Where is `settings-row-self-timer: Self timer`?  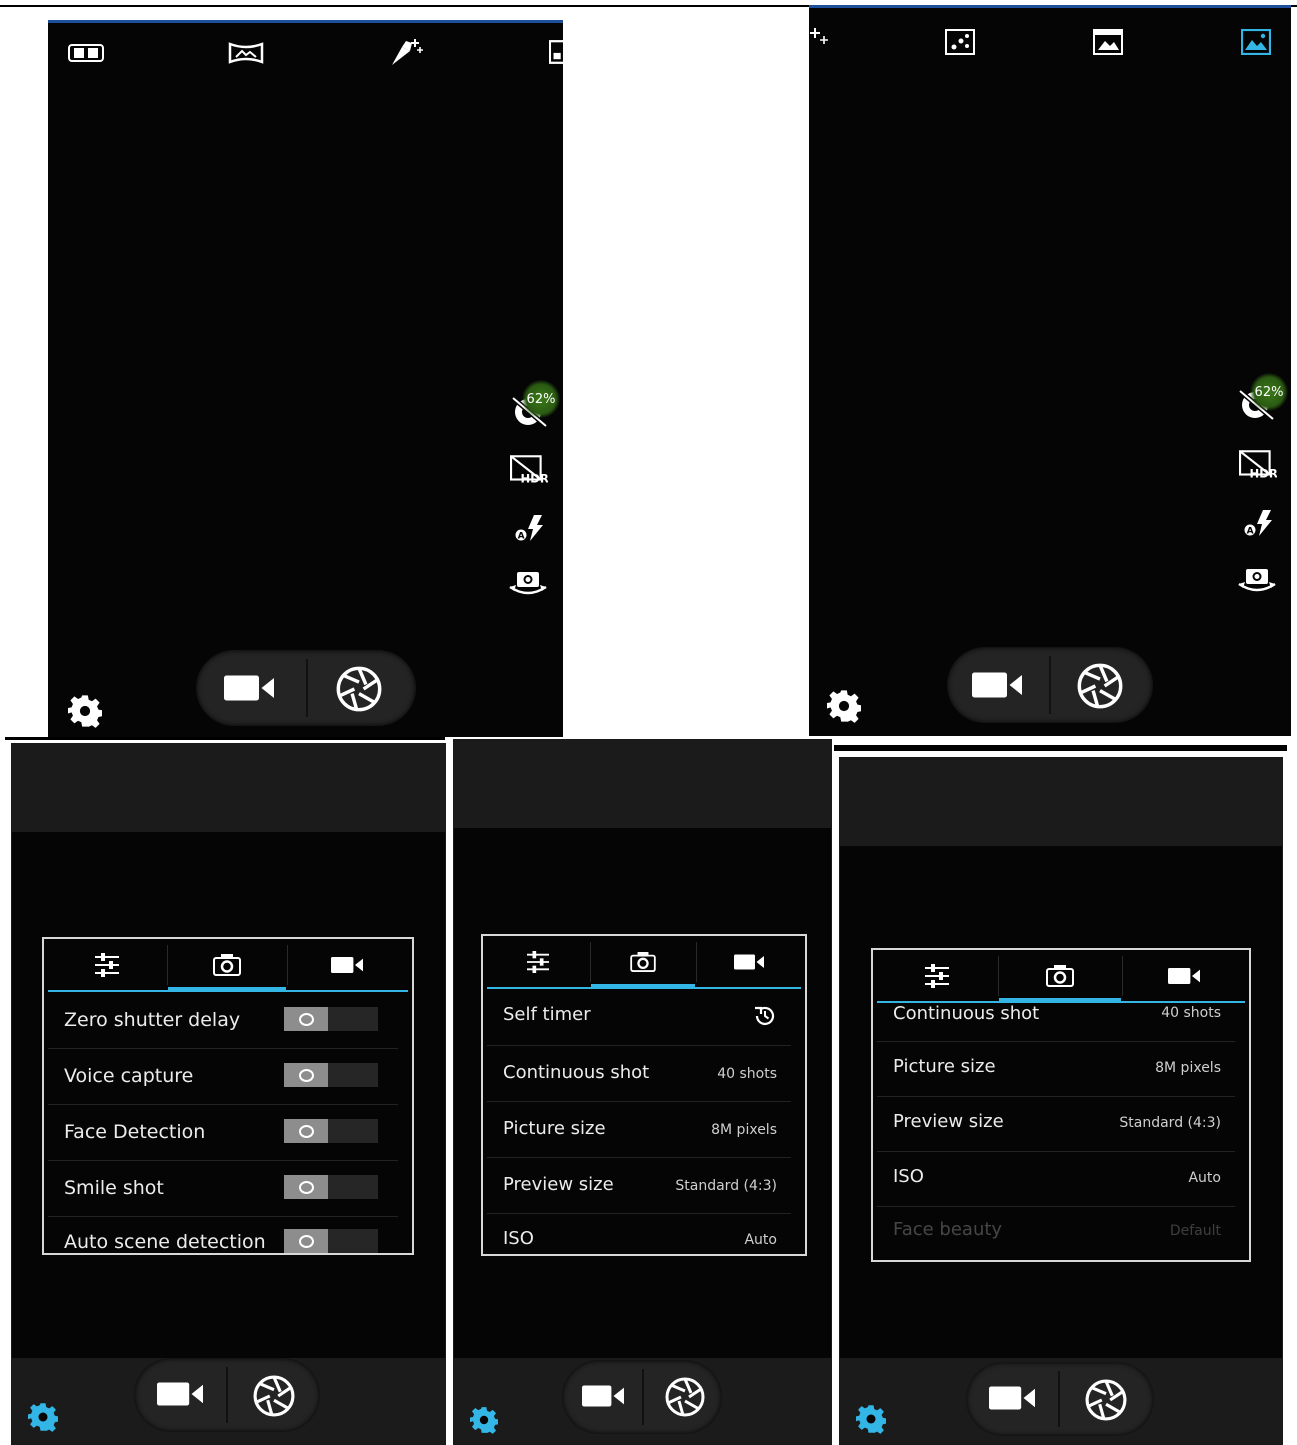 settings-row-self-timer: Self timer is located at coordinates (639, 1018).